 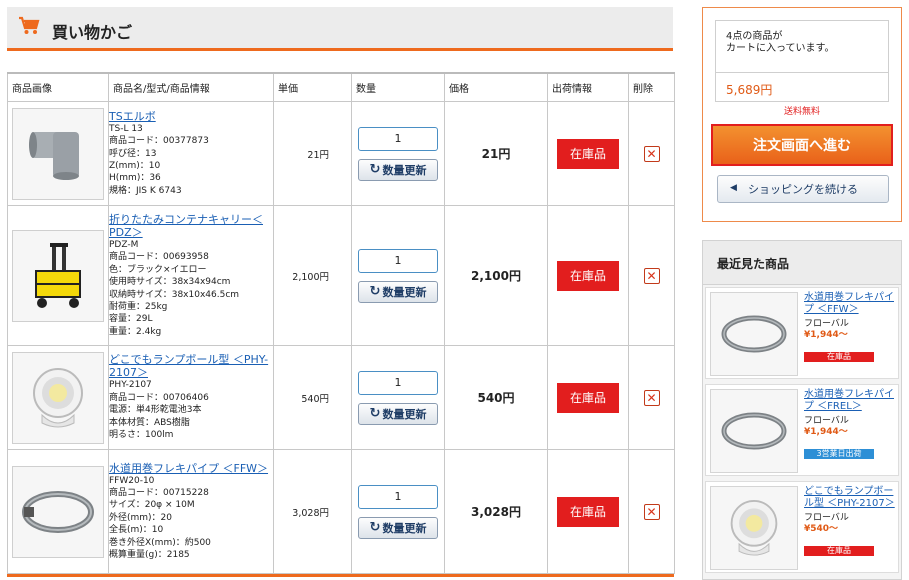 I want to click on continue-shopping-label: ショッピングを続ける, so click(x=803, y=189).